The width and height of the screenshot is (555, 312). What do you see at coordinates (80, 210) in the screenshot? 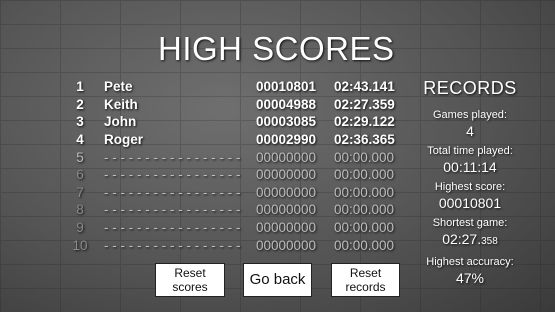
I see `score-rank: 8` at bounding box center [80, 210].